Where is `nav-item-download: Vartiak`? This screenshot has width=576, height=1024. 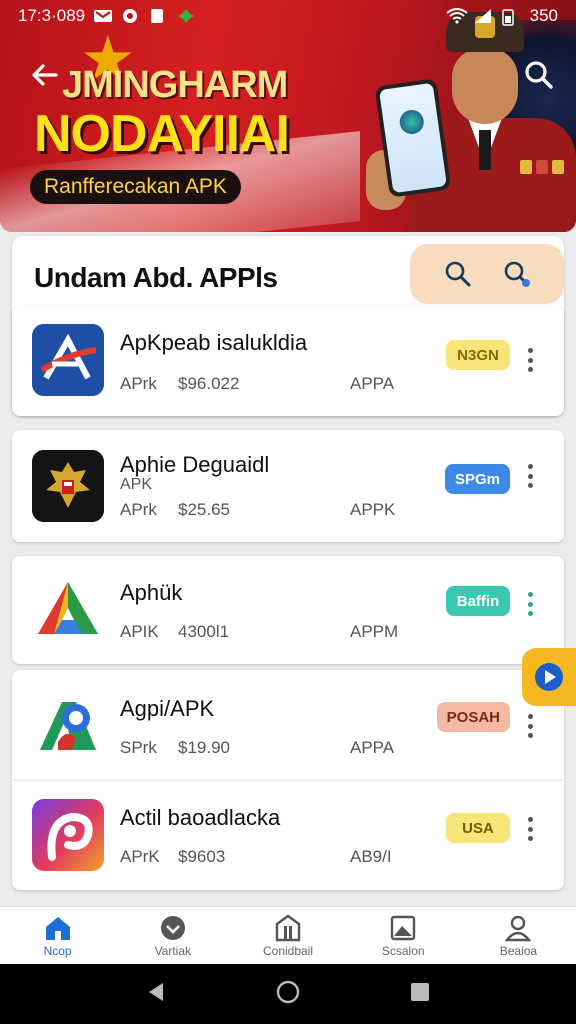 nav-item-download: Vartiak is located at coordinates (172, 935).